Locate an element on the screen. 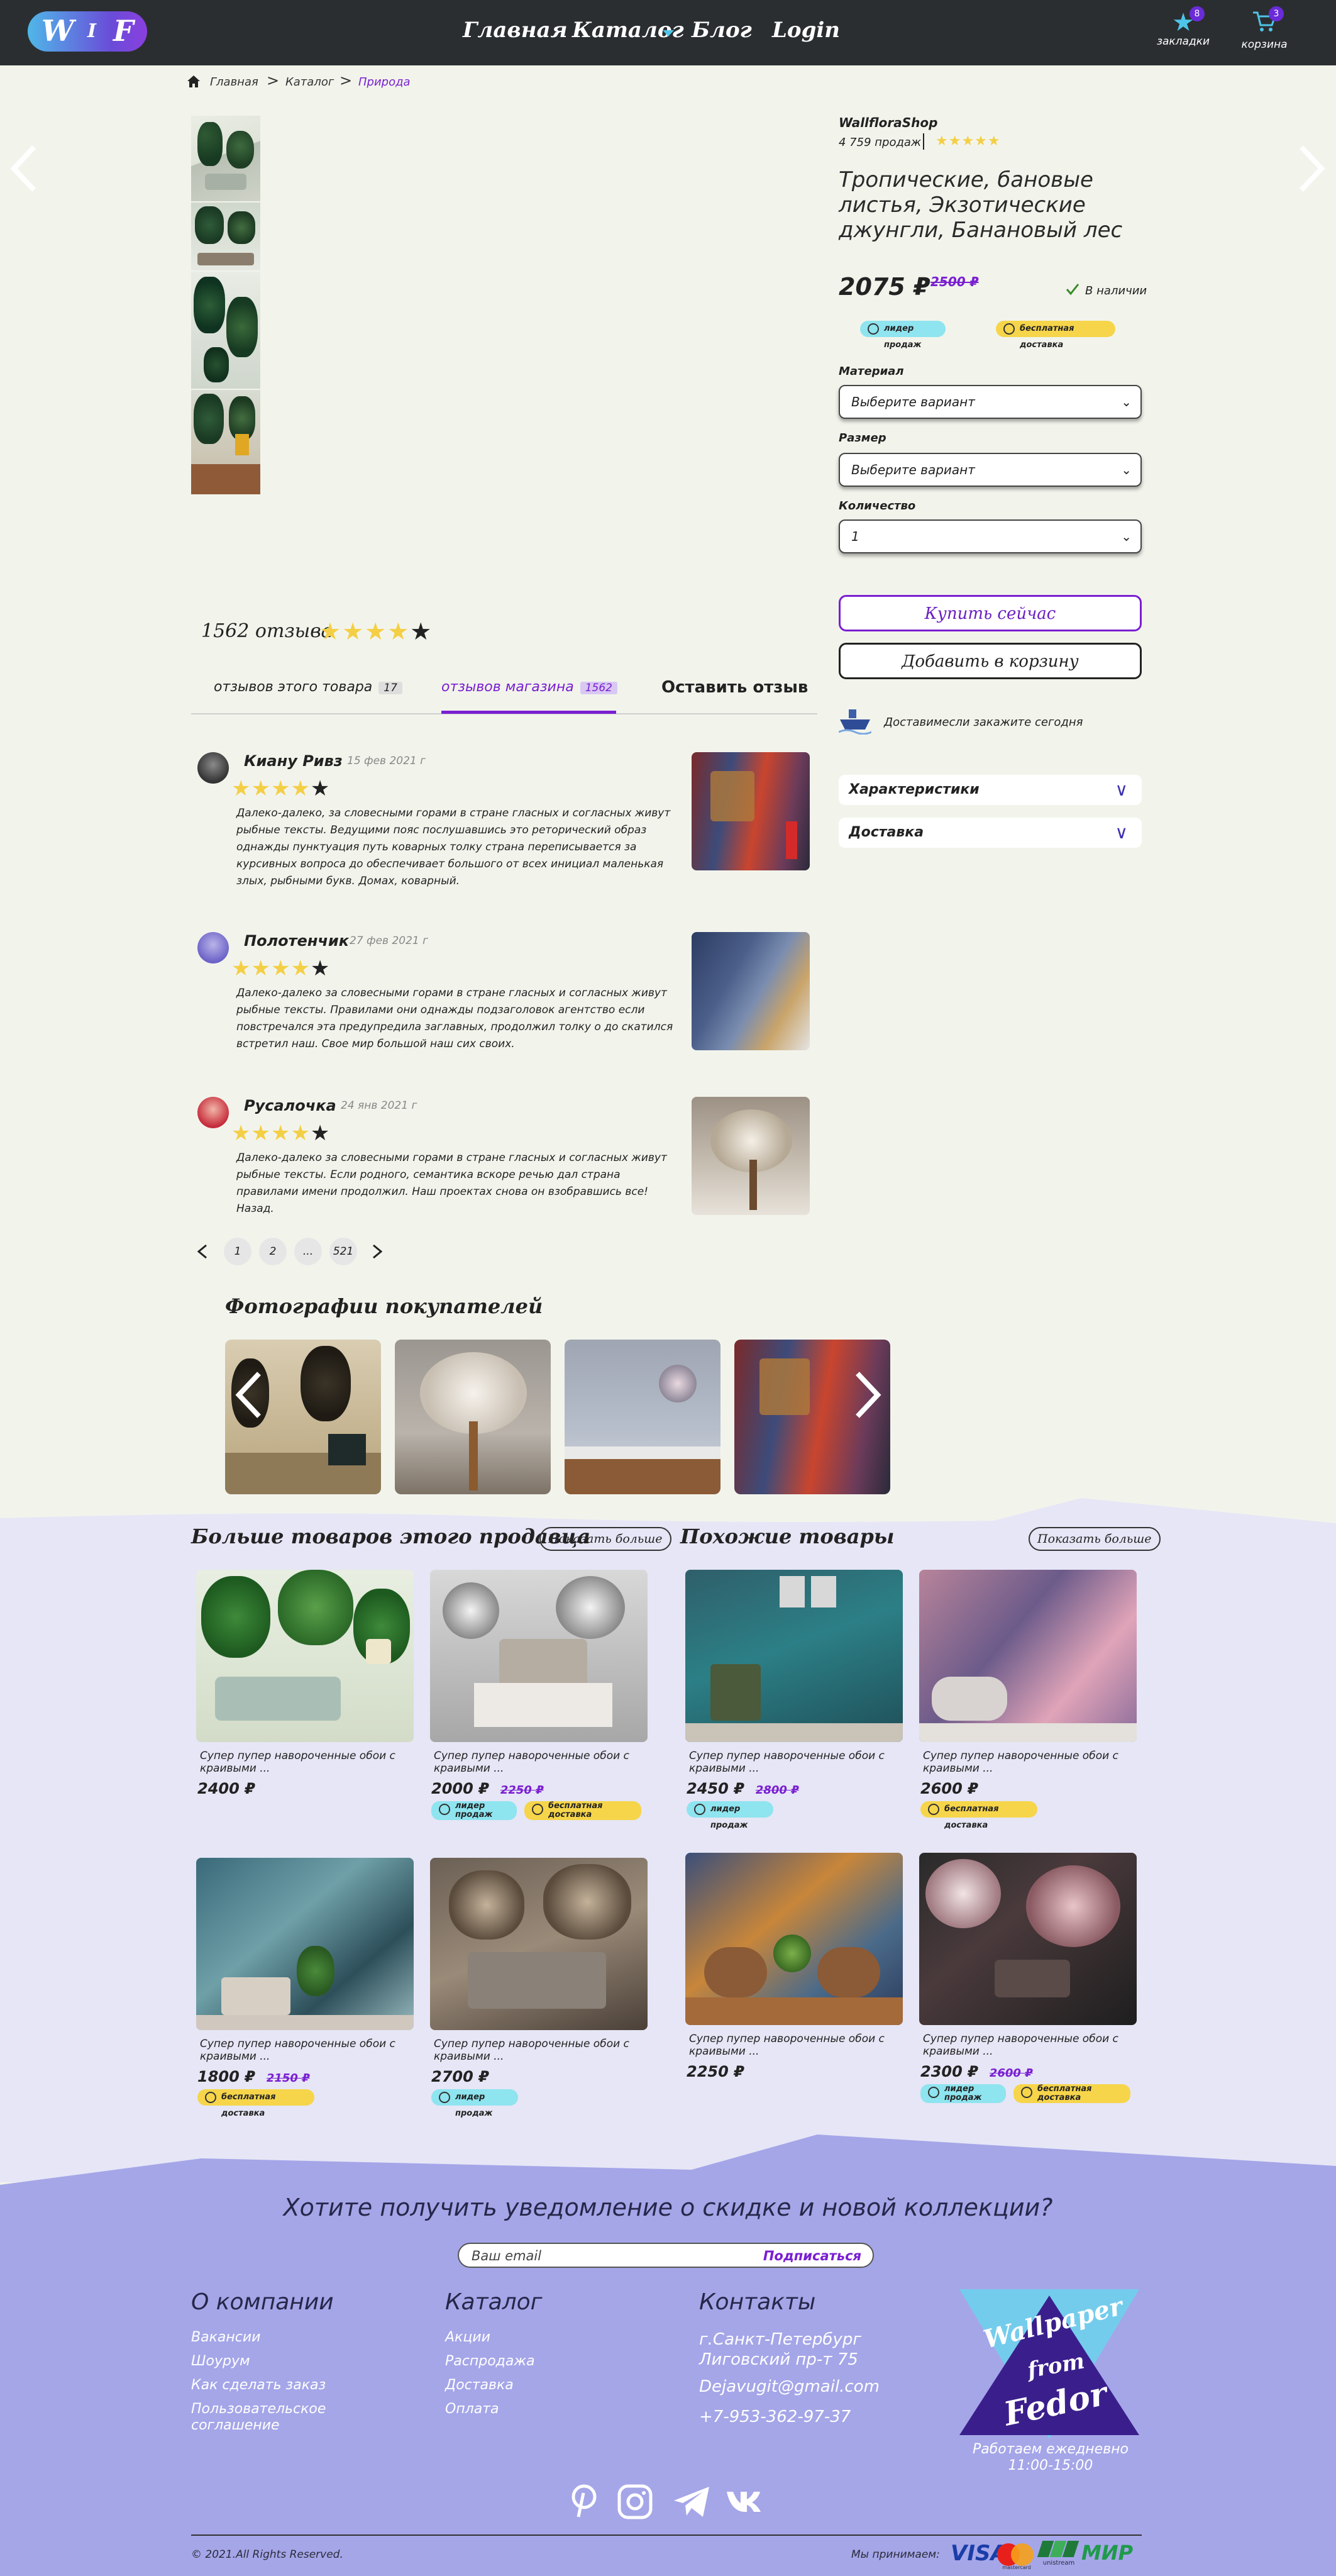  page-button: 1 is located at coordinates (237, 1251).